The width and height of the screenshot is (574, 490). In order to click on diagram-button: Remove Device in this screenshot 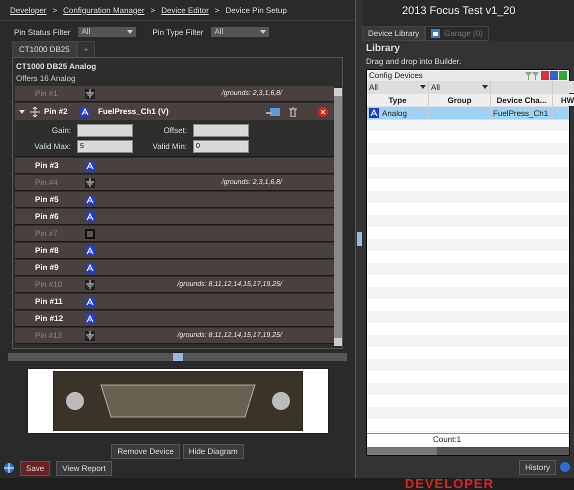, I will do `click(145, 451)`.